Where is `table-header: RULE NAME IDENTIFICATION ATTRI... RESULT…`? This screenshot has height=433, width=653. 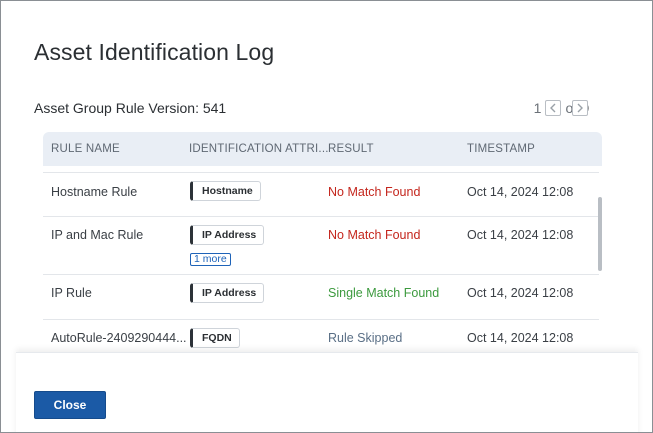
table-header: RULE NAME IDENTIFICATION ATTRI... RESULT… is located at coordinates (322, 149).